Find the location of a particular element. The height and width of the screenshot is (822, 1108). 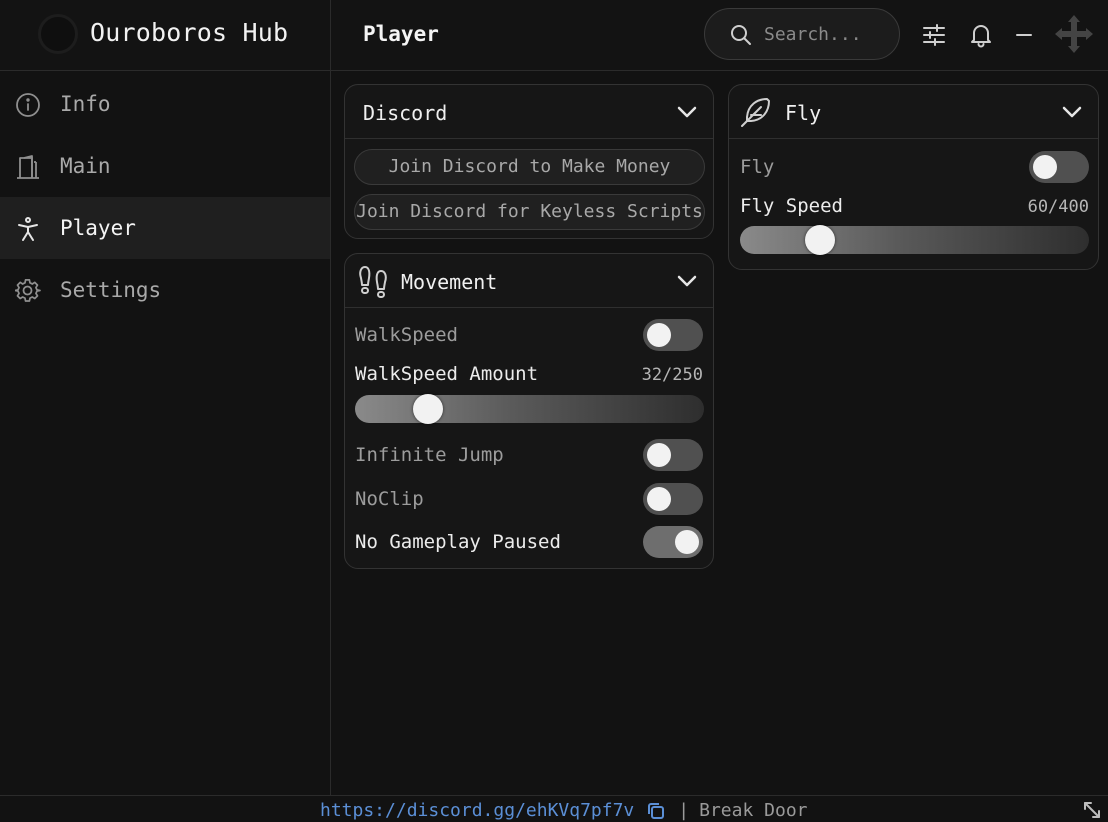

fly-section-header: Fly is located at coordinates (913, 112).